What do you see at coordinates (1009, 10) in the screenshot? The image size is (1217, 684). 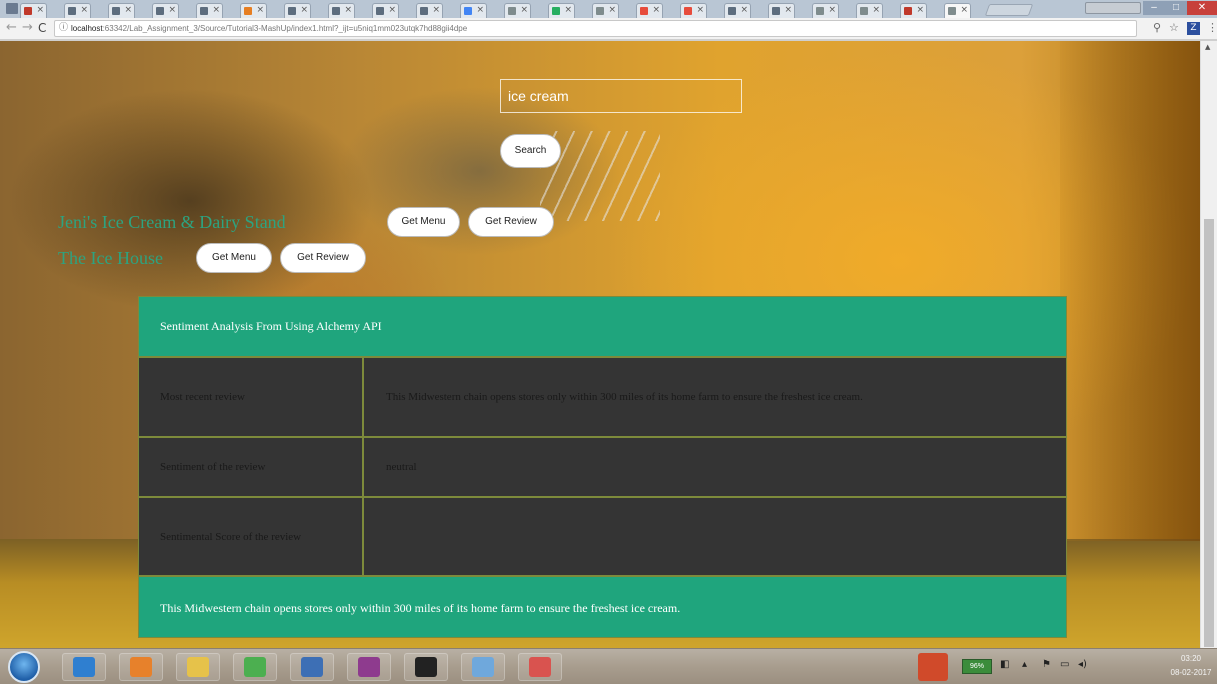 I see `new-tab-button` at bounding box center [1009, 10].